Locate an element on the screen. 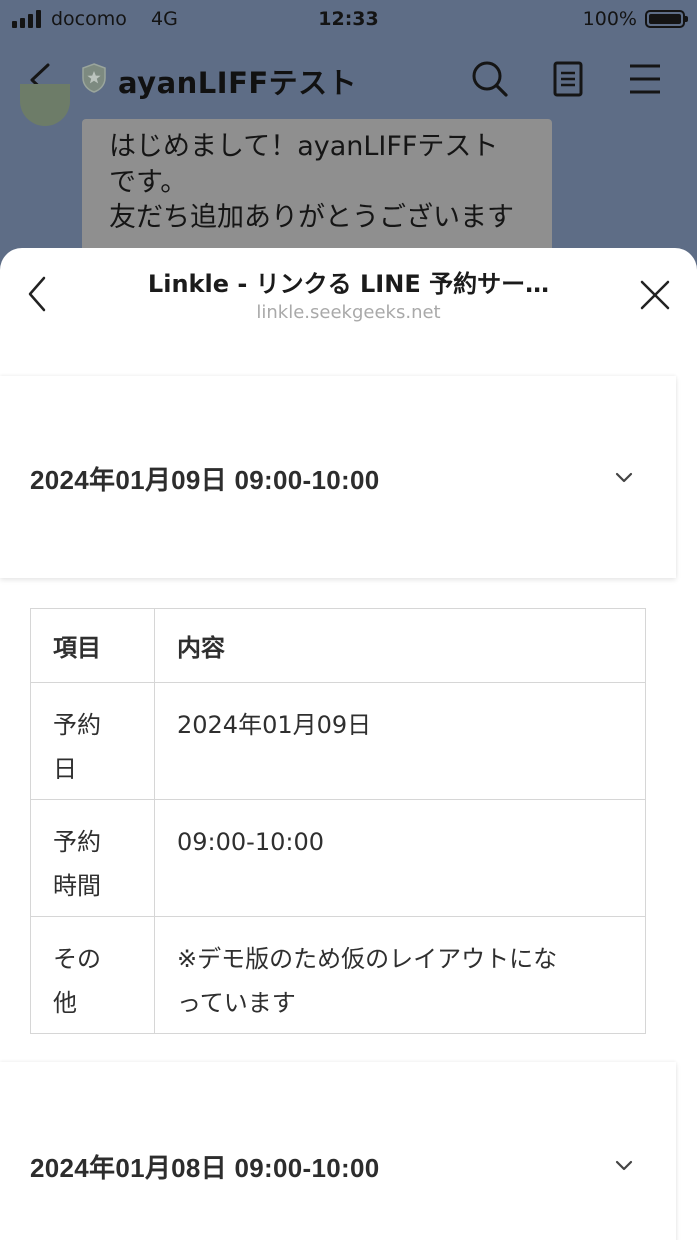 The width and height of the screenshot is (697, 1240). table-header-row: 項目 内容 is located at coordinates (338, 645).